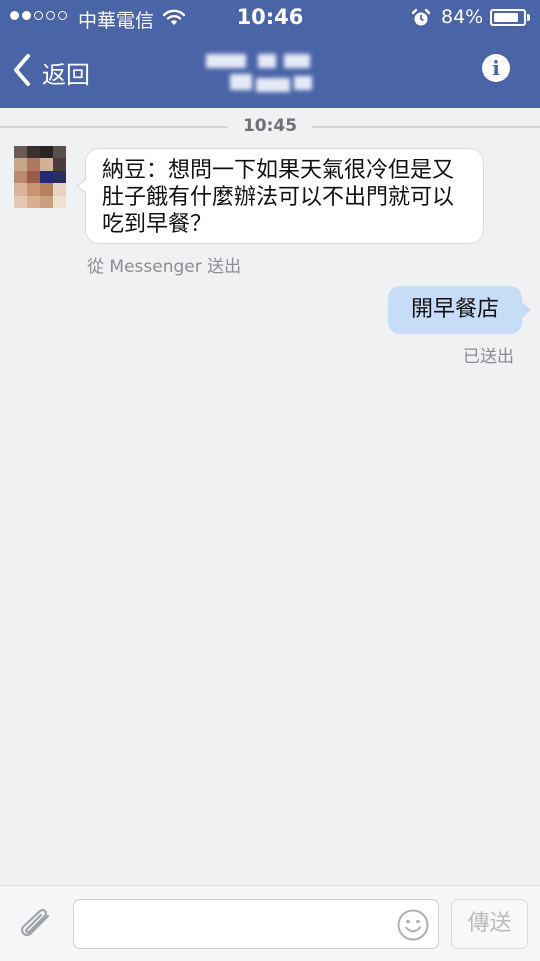  What do you see at coordinates (526, 310) in the screenshot?
I see `outgoing-bubble-tail` at bounding box center [526, 310].